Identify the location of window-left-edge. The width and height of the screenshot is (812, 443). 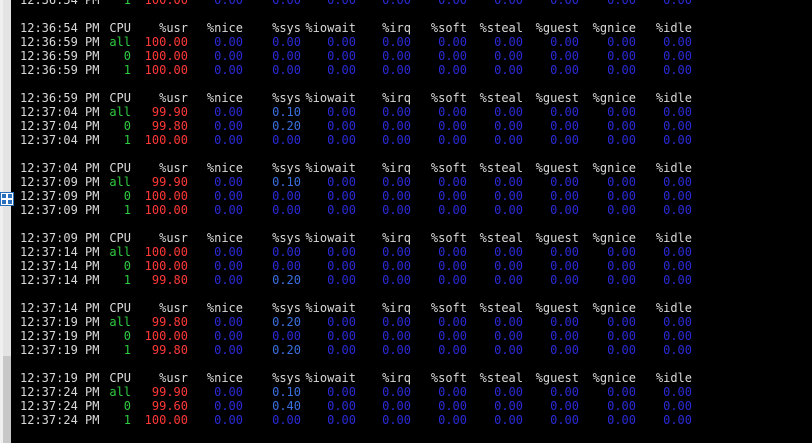
(5, 221).